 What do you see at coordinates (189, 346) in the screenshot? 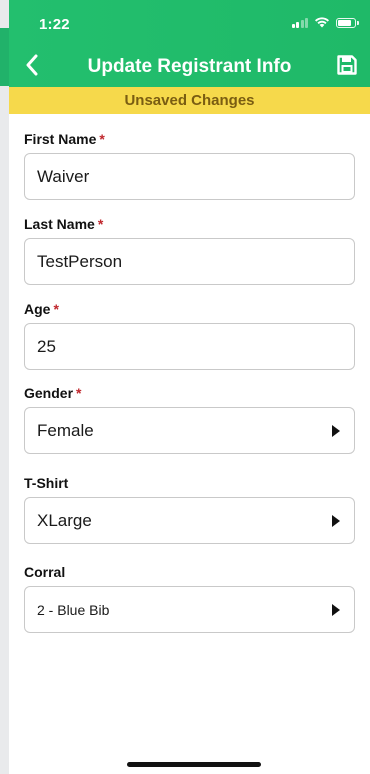
I see `age-input: 25` at bounding box center [189, 346].